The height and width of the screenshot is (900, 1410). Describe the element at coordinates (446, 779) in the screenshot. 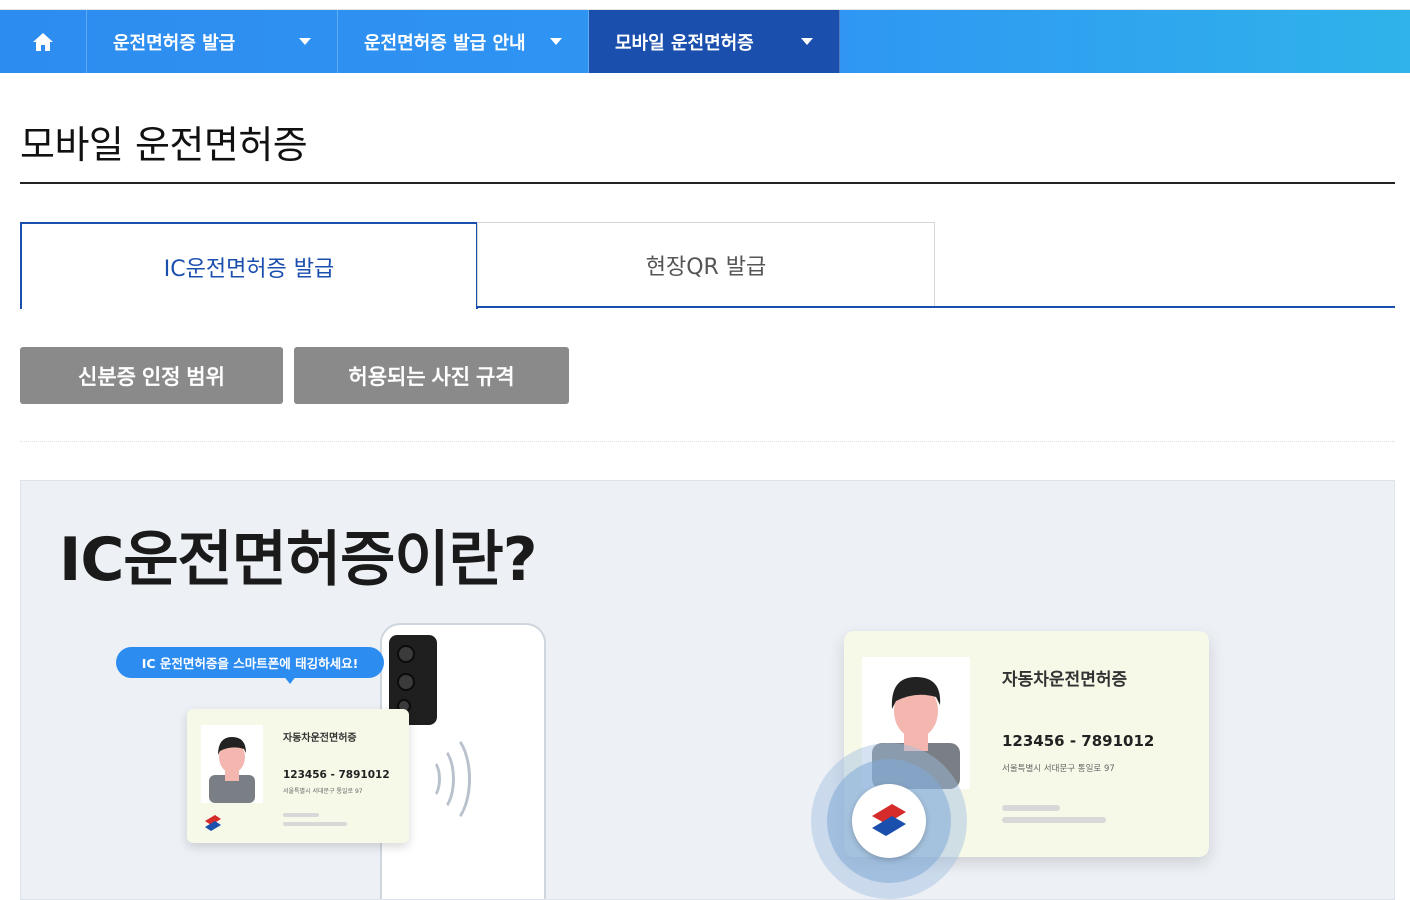

I see `nfc-wave-icon` at that location.